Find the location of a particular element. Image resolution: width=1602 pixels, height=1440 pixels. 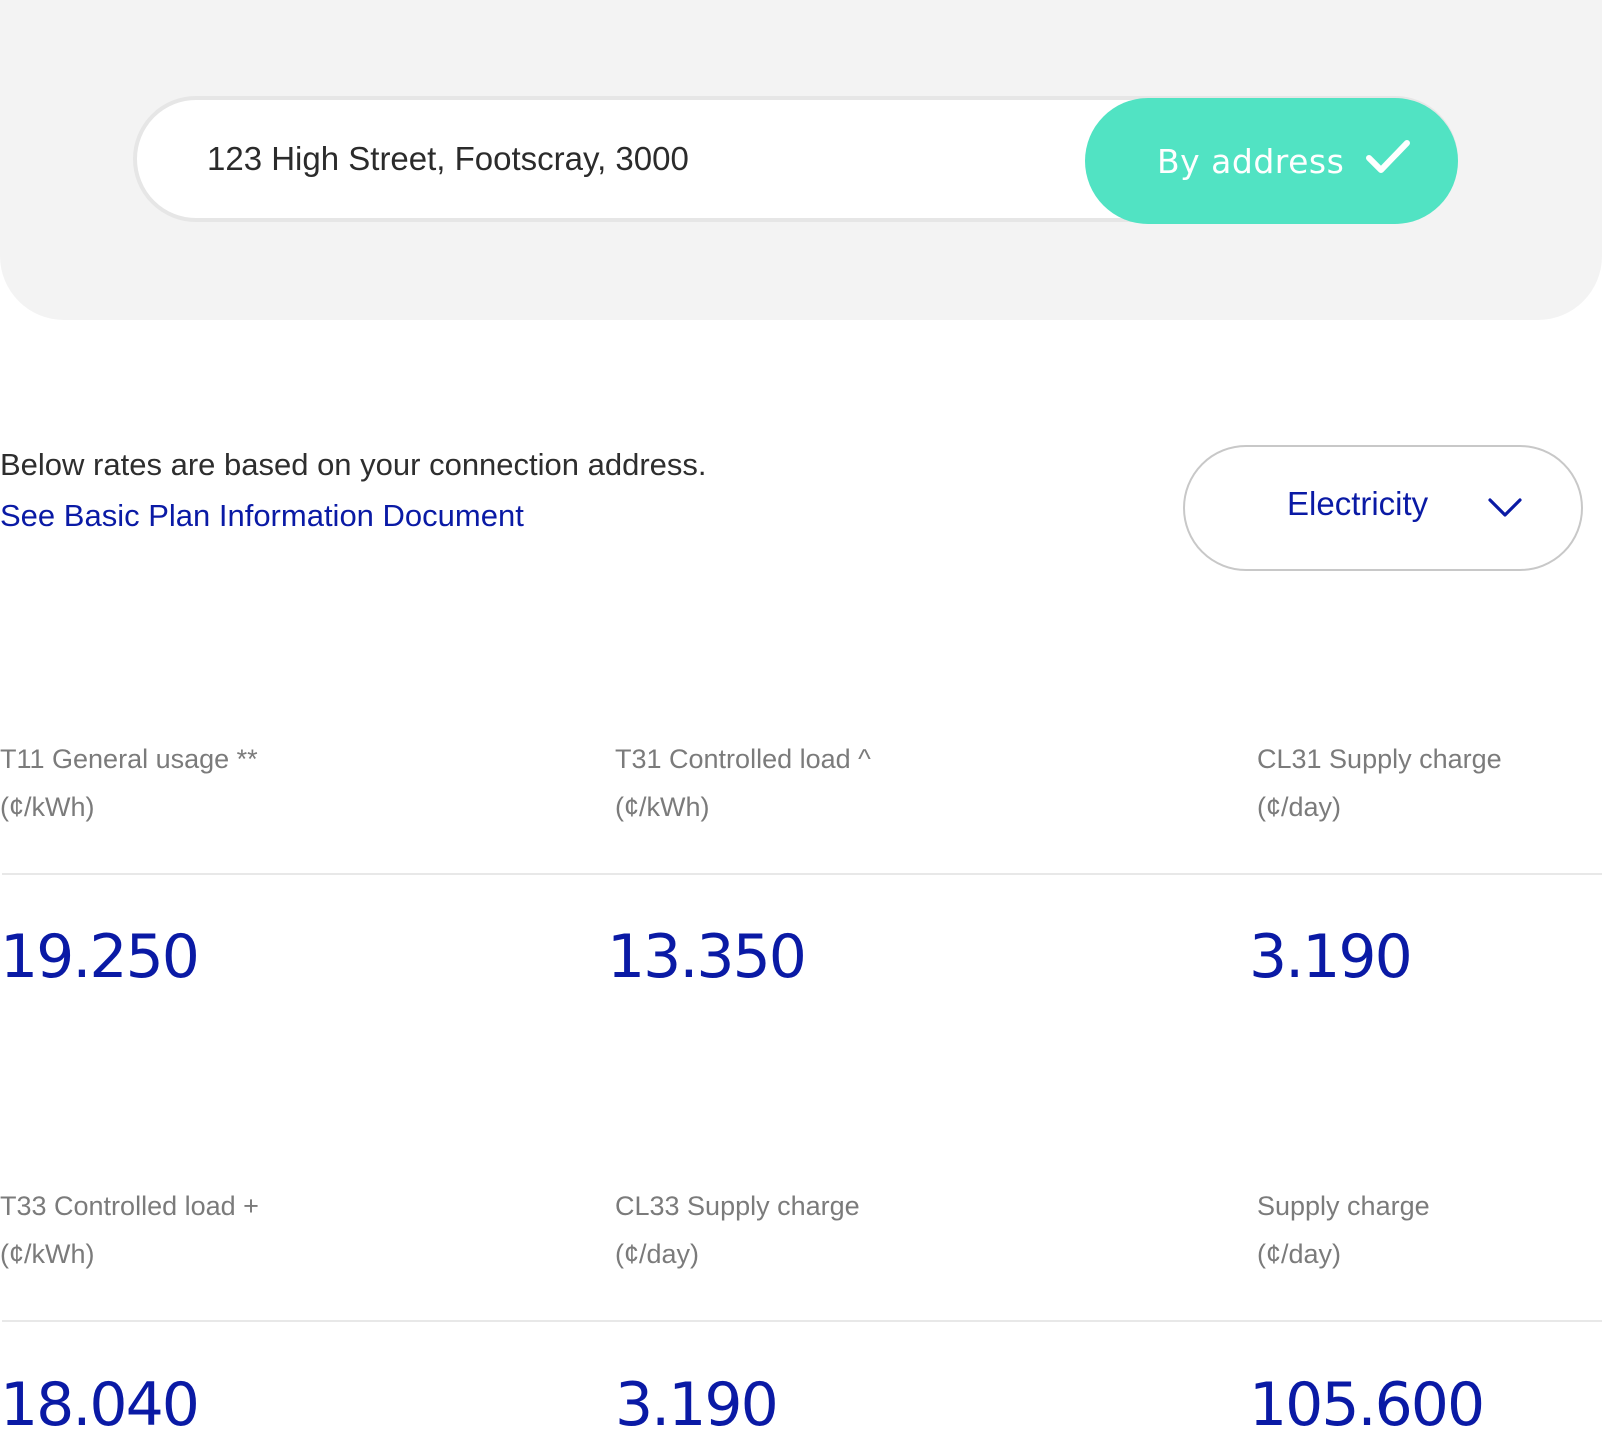

rate-value-t31: 13.350 is located at coordinates (707, 957).